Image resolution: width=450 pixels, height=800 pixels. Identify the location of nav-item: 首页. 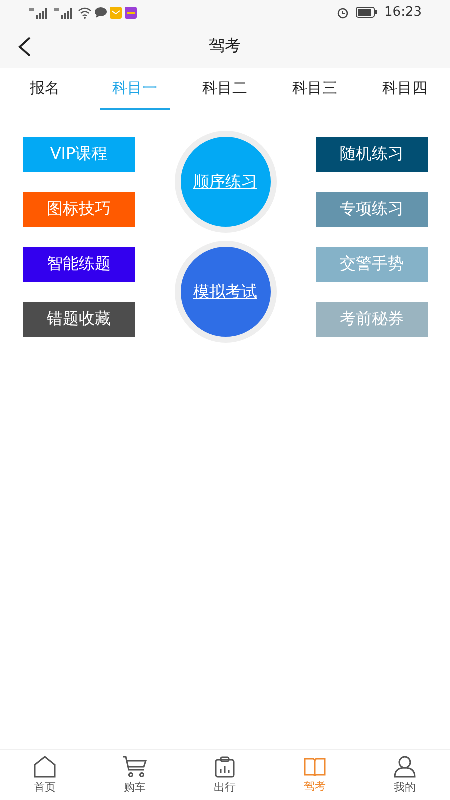
(45, 775).